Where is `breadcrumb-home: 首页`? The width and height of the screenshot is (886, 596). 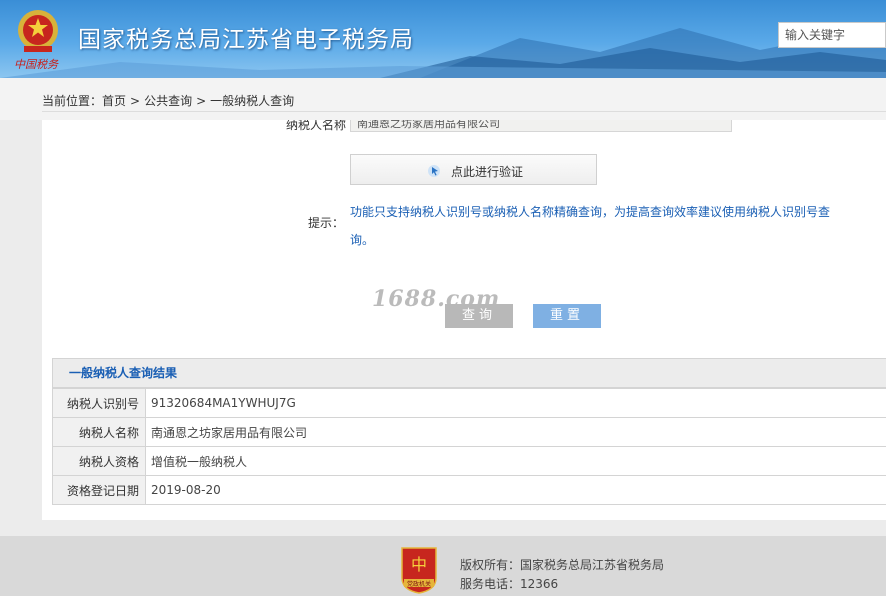
breadcrumb-home: 首页 is located at coordinates (114, 101).